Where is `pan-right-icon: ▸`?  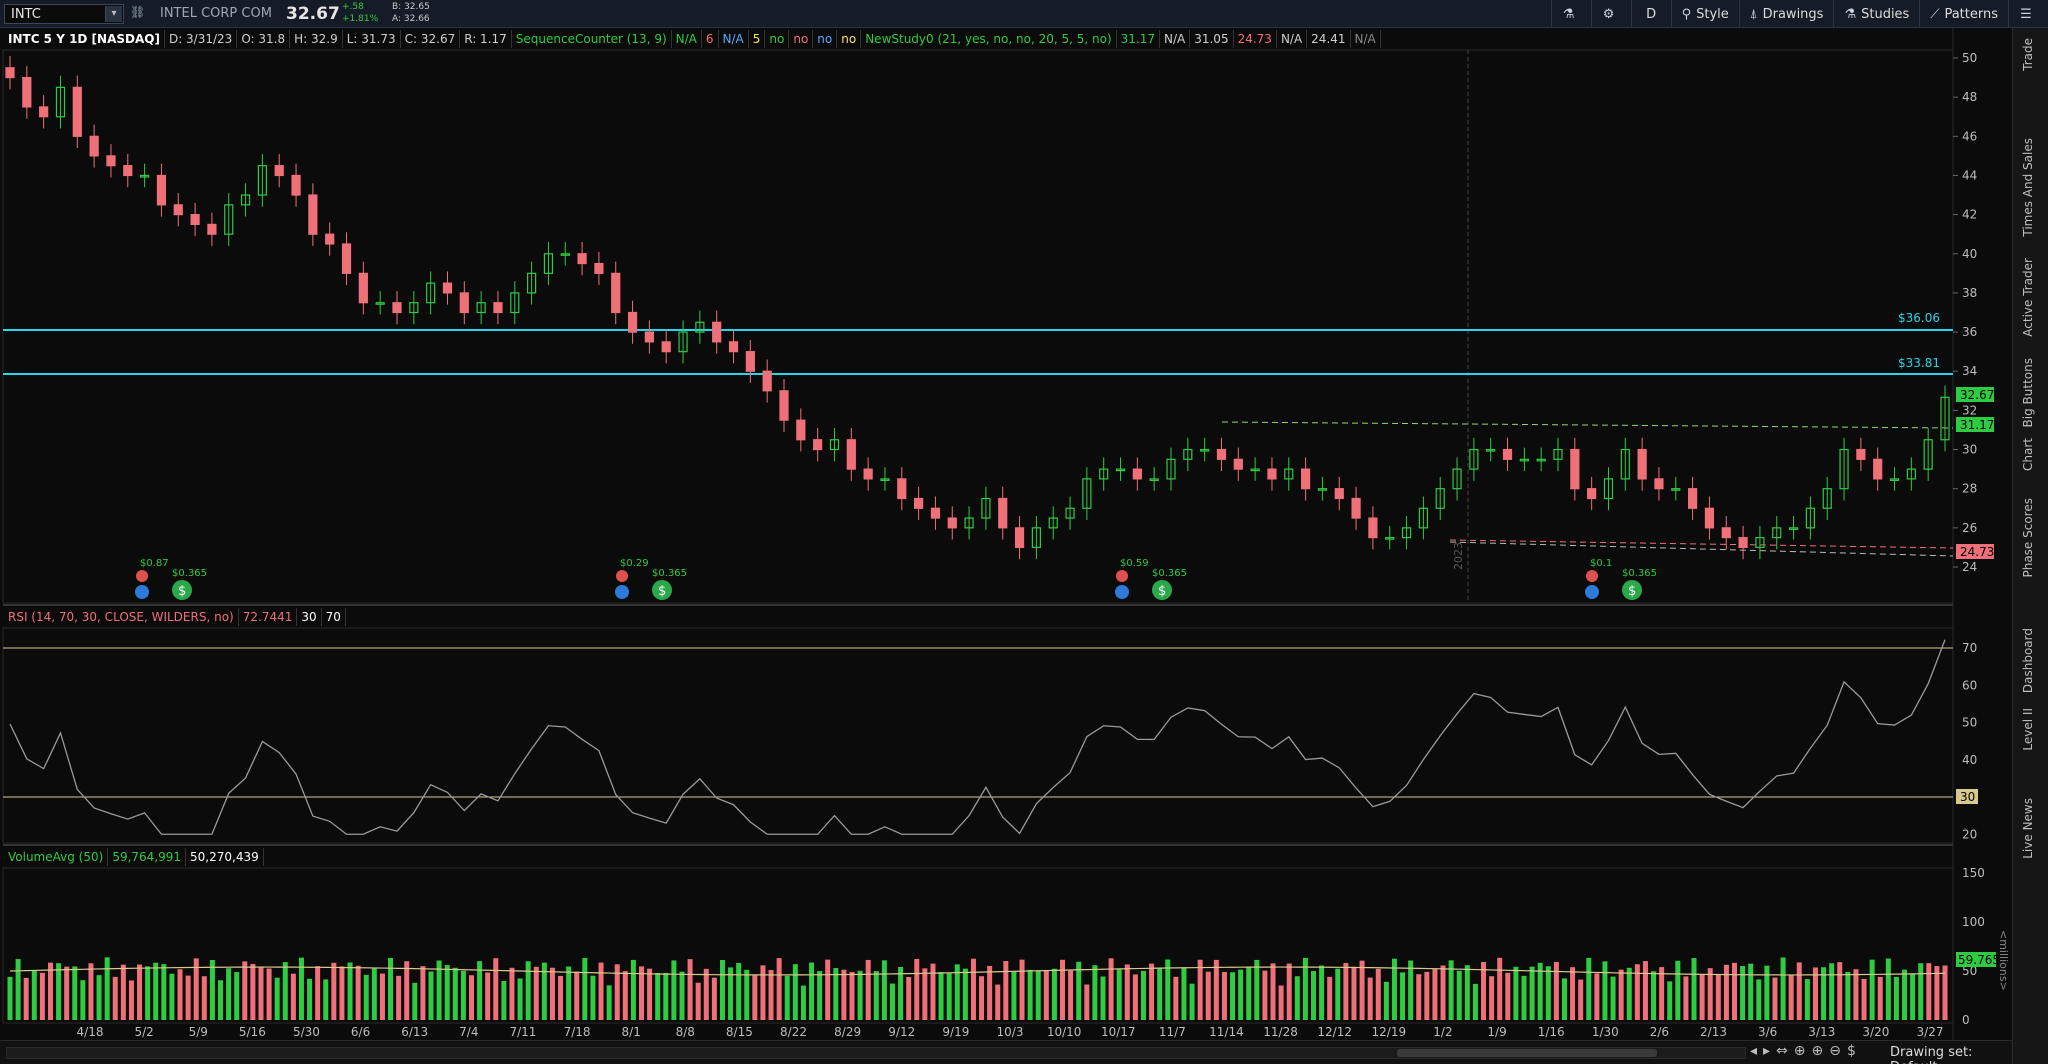
pan-right-icon: ▸ is located at coordinates (1766, 1051).